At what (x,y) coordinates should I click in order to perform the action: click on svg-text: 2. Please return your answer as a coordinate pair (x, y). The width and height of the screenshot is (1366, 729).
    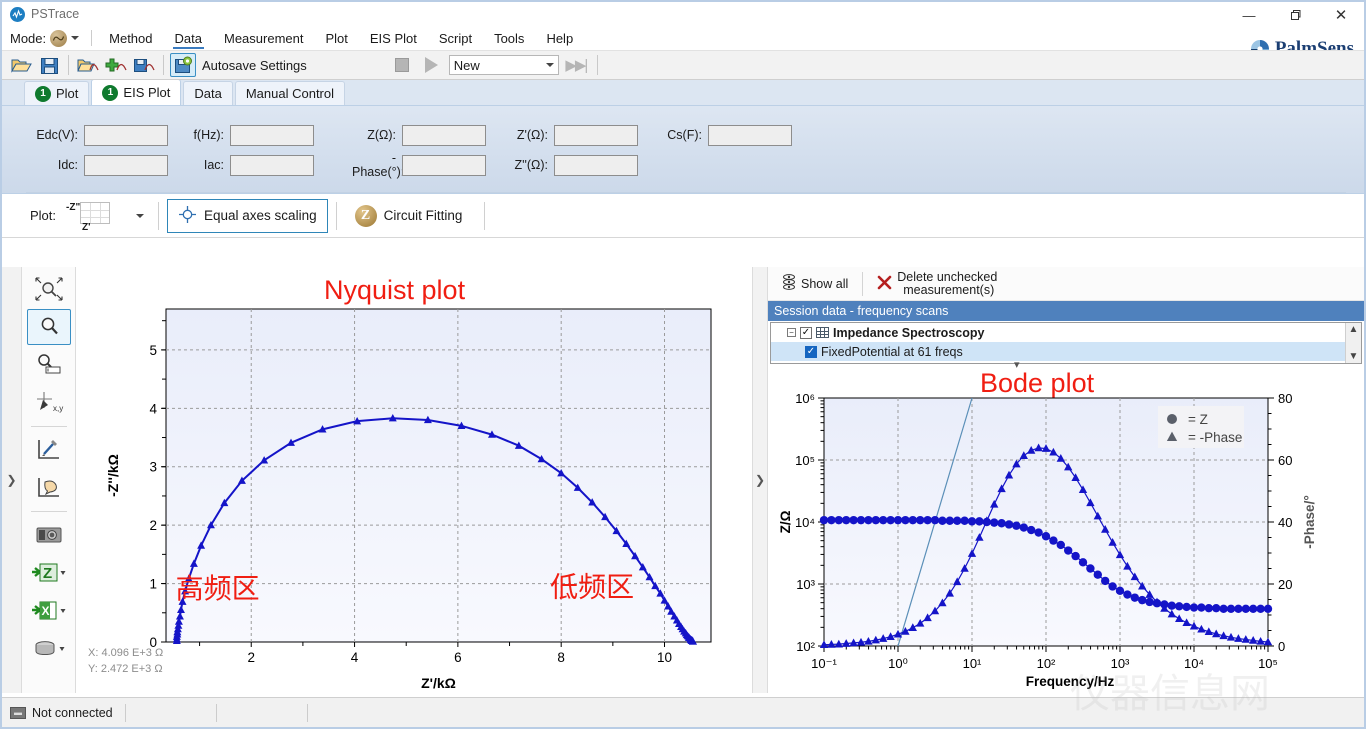
    Looking at the image, I should click on (251, 657).